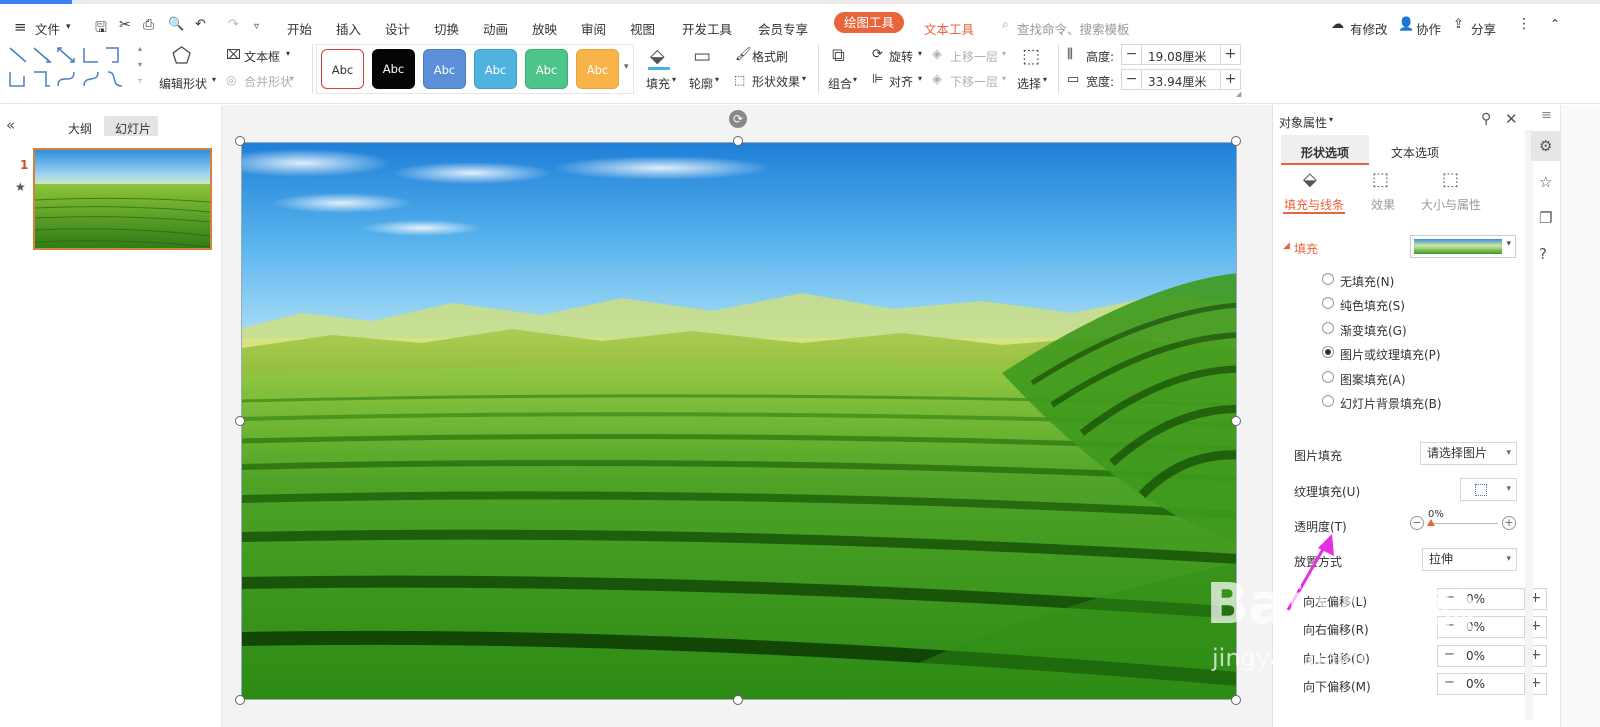 This screenshot has height=727, width=1600. Describe the element at coordinates (47, 28) in the screenshot. I see `file-menu: 文件` at that location.